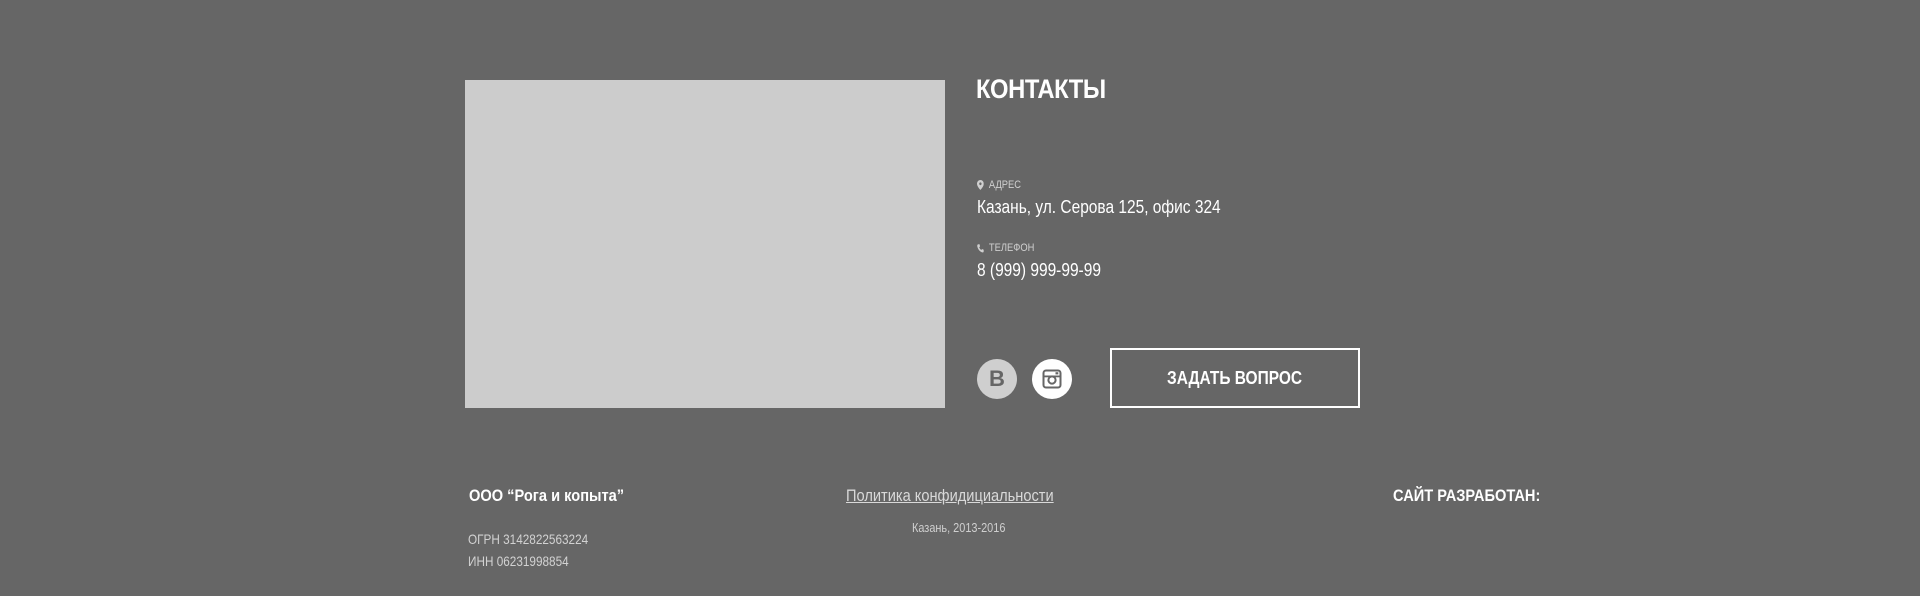 This screenshot has height=596, width=1920. Describe the element at coordinates (950, 496) in the screenshot. I see `privacy-policy-link: Политика конфидициальности` at that location.